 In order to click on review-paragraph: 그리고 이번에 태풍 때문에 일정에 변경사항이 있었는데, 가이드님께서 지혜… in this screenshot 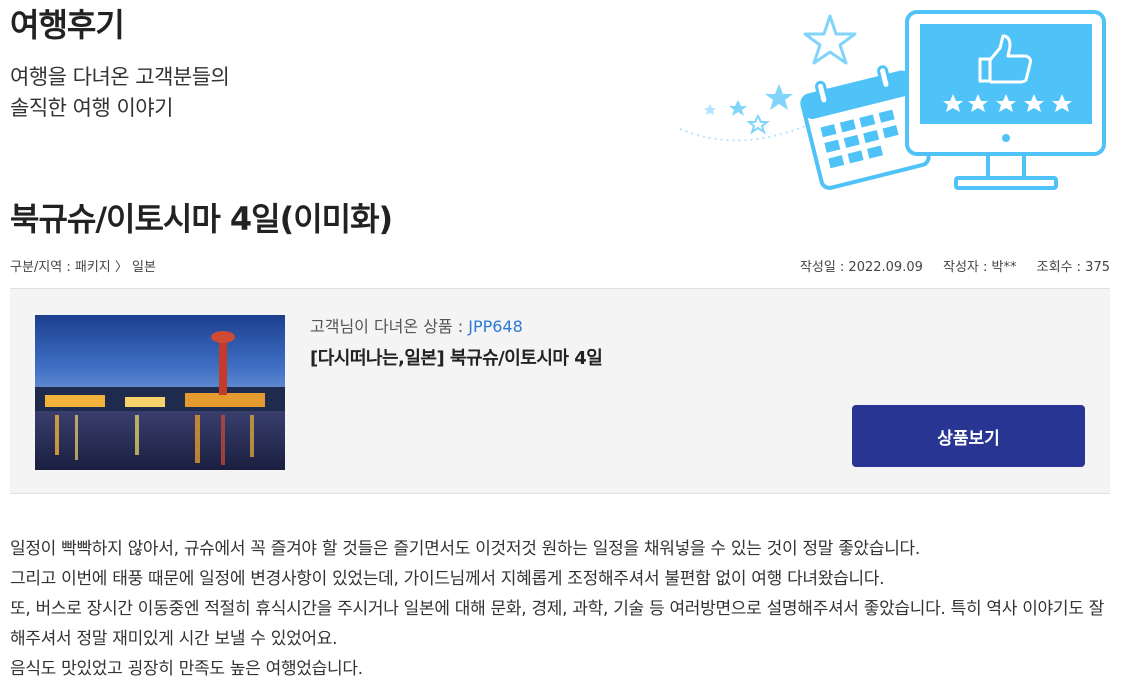, I will do `click(447, 579)`.